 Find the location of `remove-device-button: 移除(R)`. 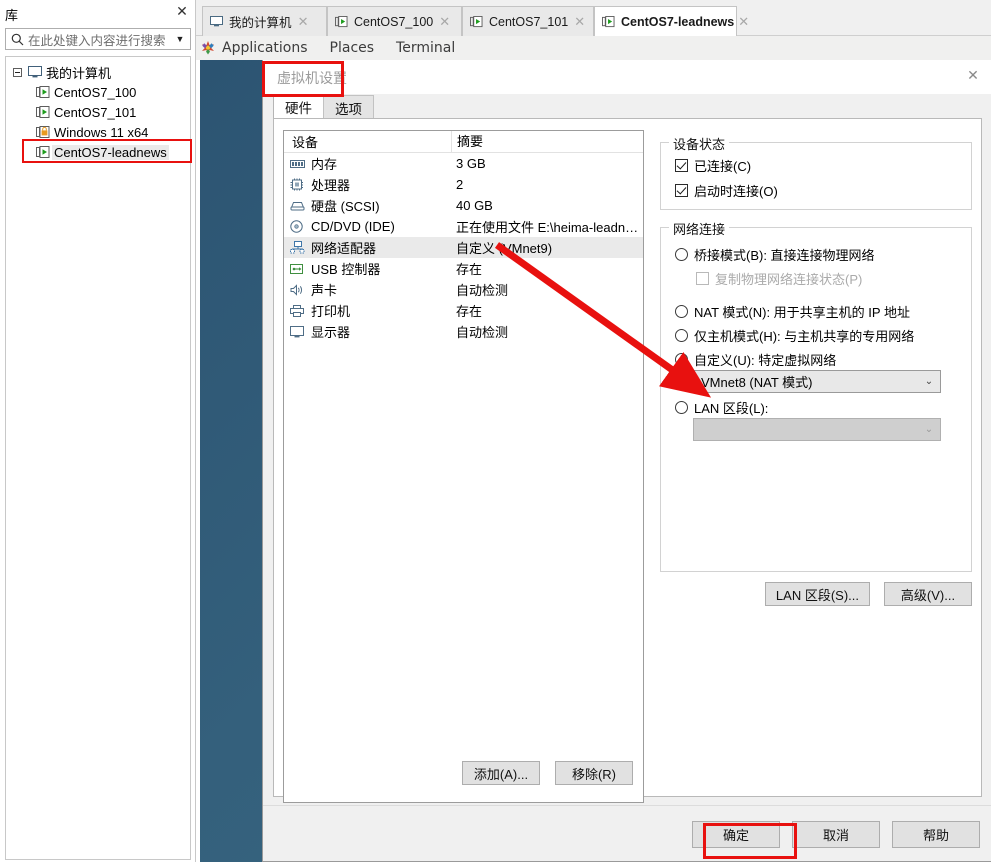

remove-device-button: 移除(R) is located at coordinates (594, 773).